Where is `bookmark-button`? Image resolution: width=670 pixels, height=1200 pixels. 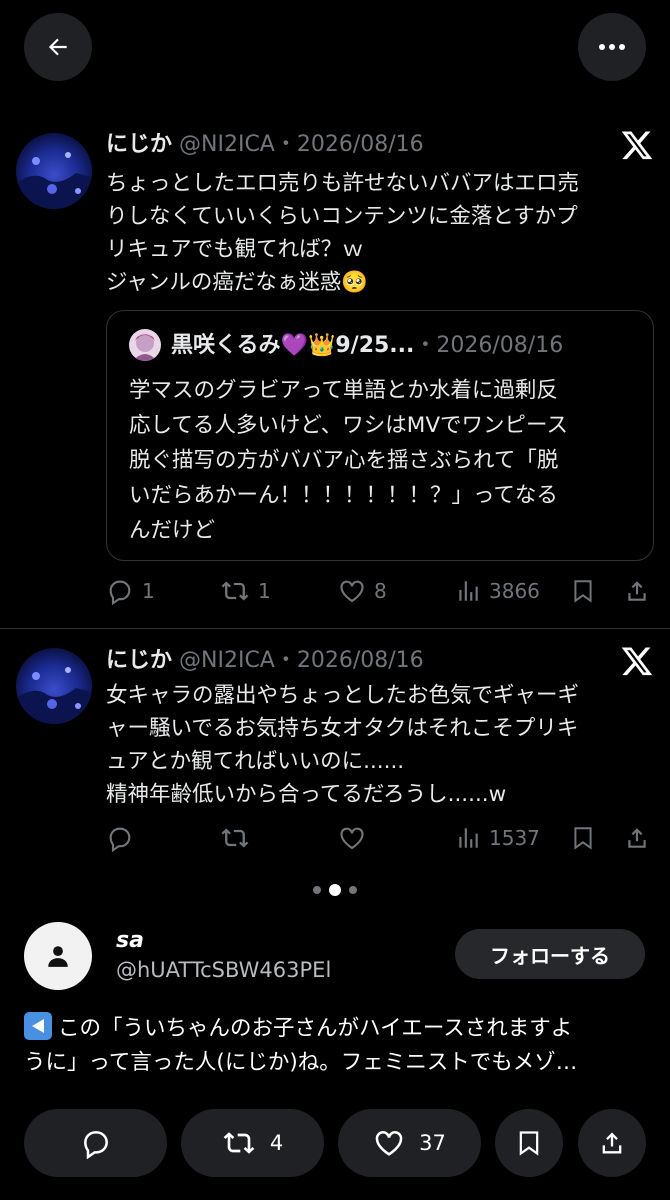
bookmark-button is located at coordinates (583, 838).